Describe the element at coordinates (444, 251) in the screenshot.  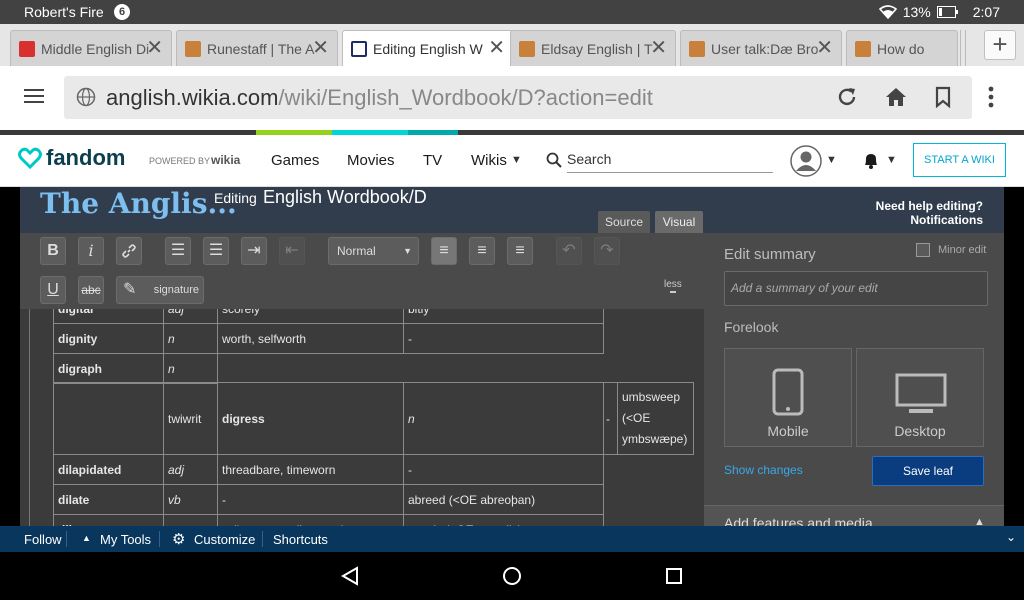
I see `align-left-button: ≡` at that location.